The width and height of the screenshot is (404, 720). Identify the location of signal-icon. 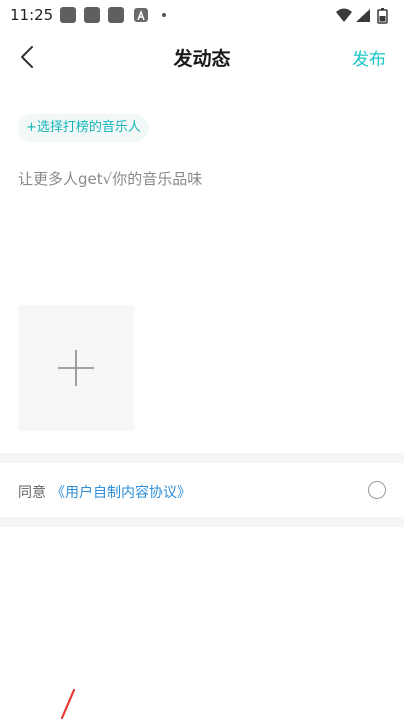
(363, 15).